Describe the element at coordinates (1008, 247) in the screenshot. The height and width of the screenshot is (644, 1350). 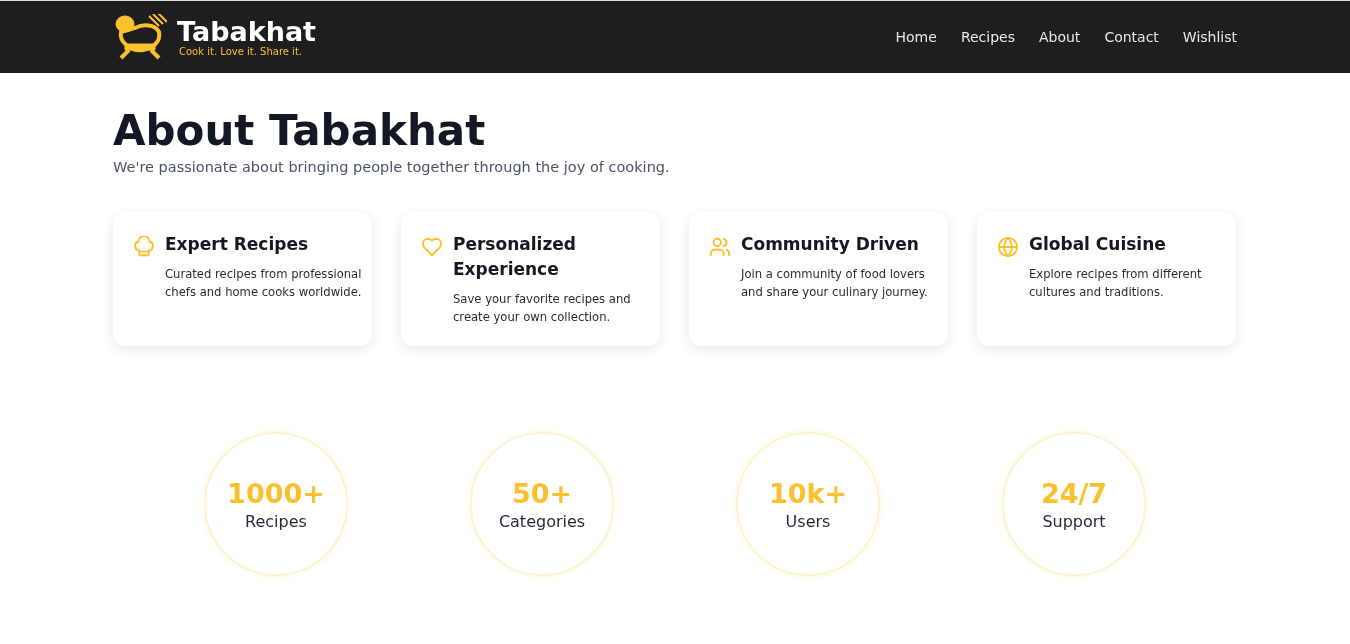
I see `globe-icon` at that location.